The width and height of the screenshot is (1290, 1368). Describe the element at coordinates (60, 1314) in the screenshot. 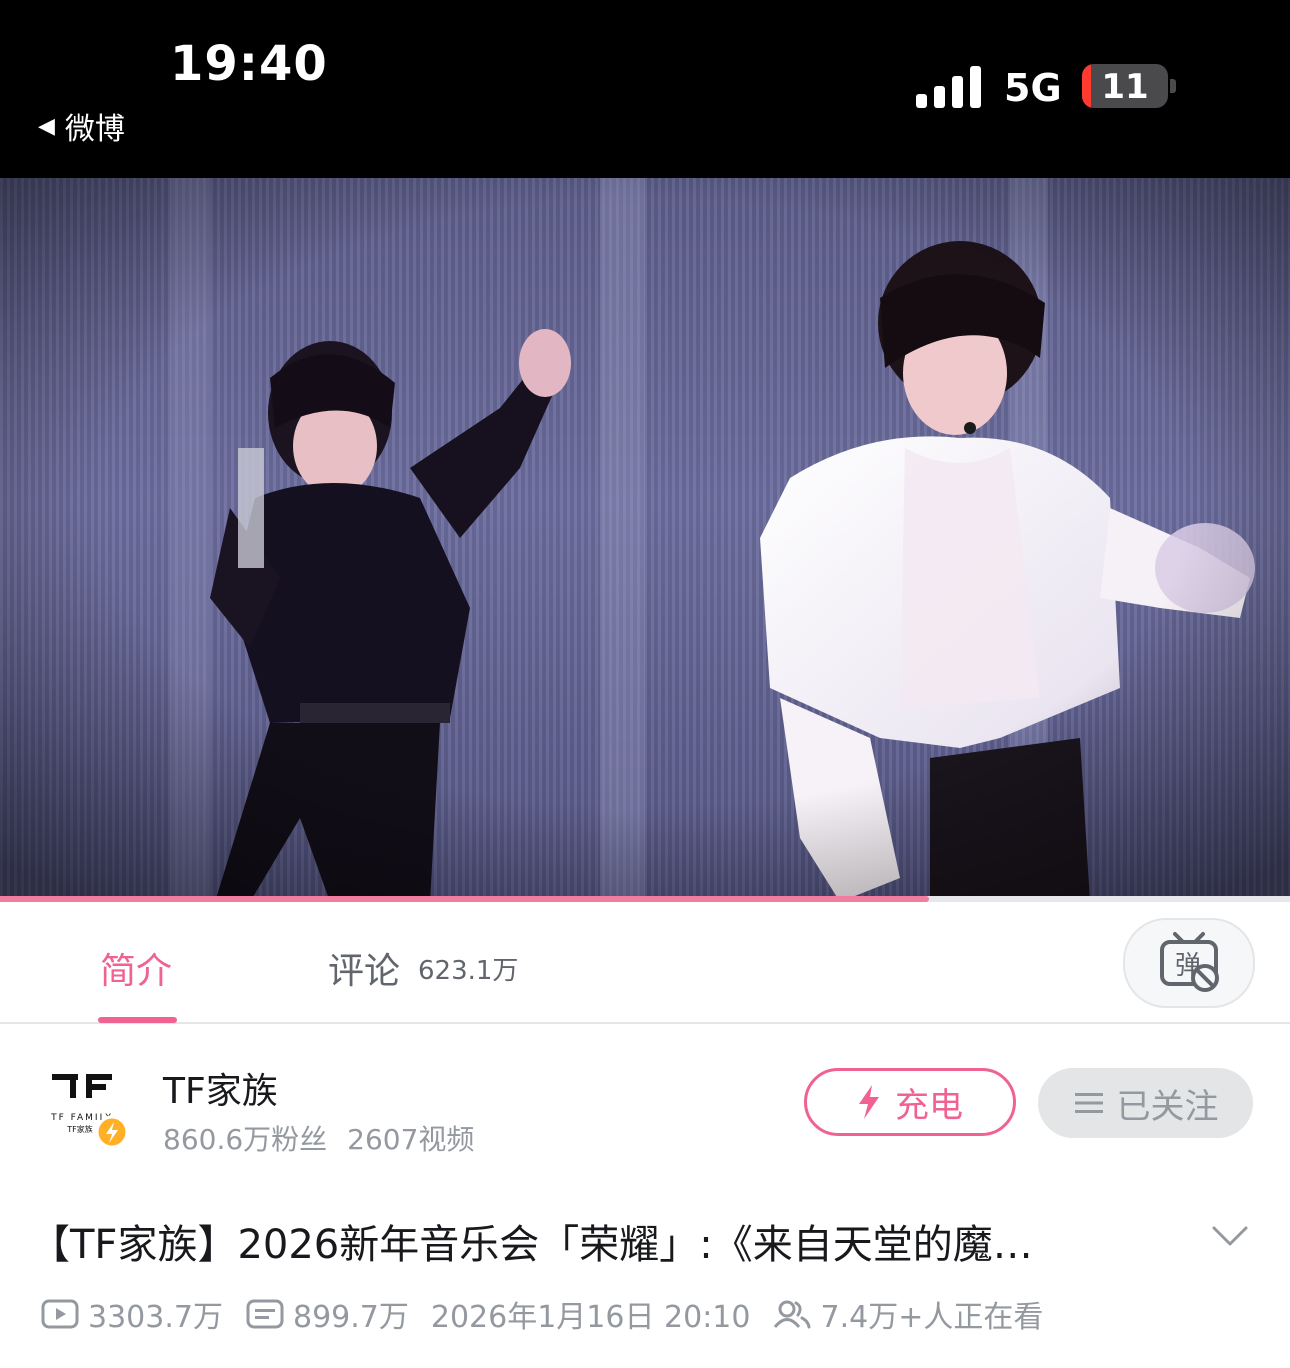

I see `play-count-icon` at that location.